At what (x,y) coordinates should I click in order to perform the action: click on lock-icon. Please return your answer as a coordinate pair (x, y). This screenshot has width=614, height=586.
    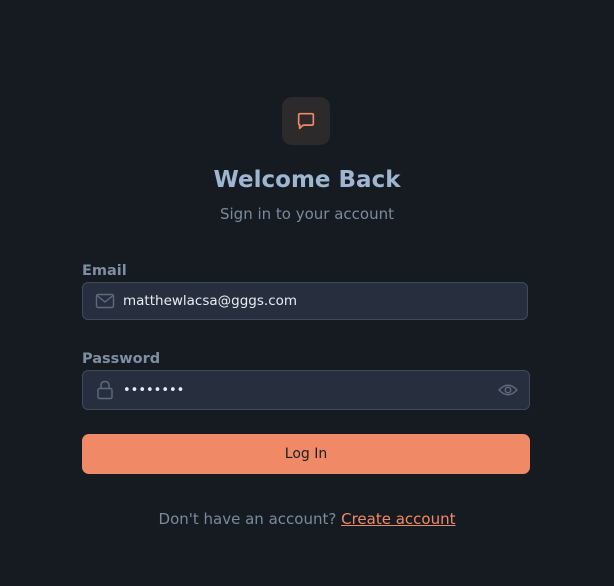
    Looking at the image, I should click on (105, 390).